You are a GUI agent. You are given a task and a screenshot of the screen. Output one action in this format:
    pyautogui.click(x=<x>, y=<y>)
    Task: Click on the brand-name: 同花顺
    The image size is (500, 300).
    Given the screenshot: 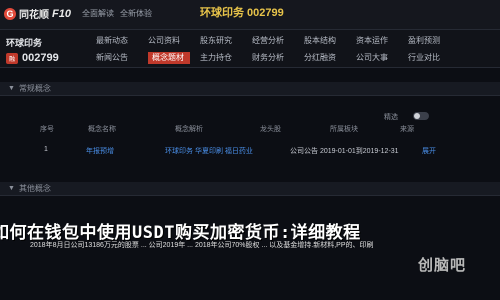 What is the action you would take?
    pyautogui.click(x=34, y=15)
    